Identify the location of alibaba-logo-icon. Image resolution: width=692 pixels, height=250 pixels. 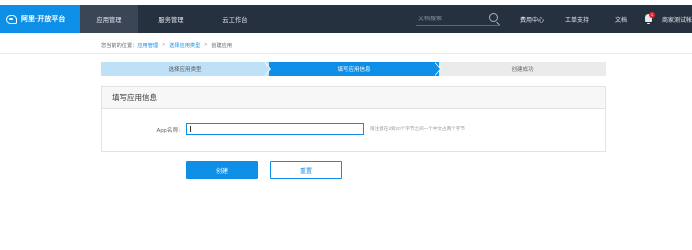
(11, 19).